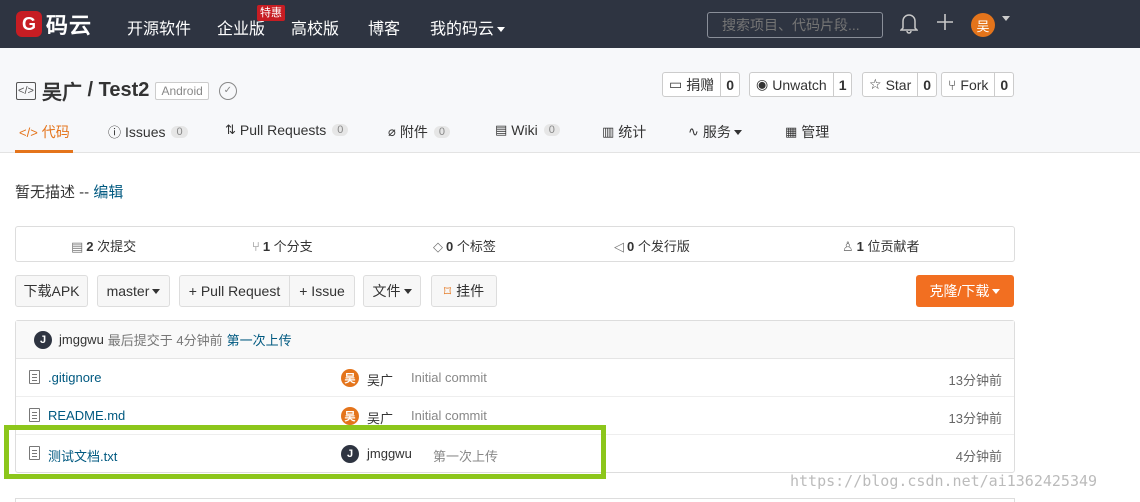  Describe the element at coordinates (287, 130) in the screenshot. I see `tab-pull-requests: ⇅ Pull Requests 0` at that location.